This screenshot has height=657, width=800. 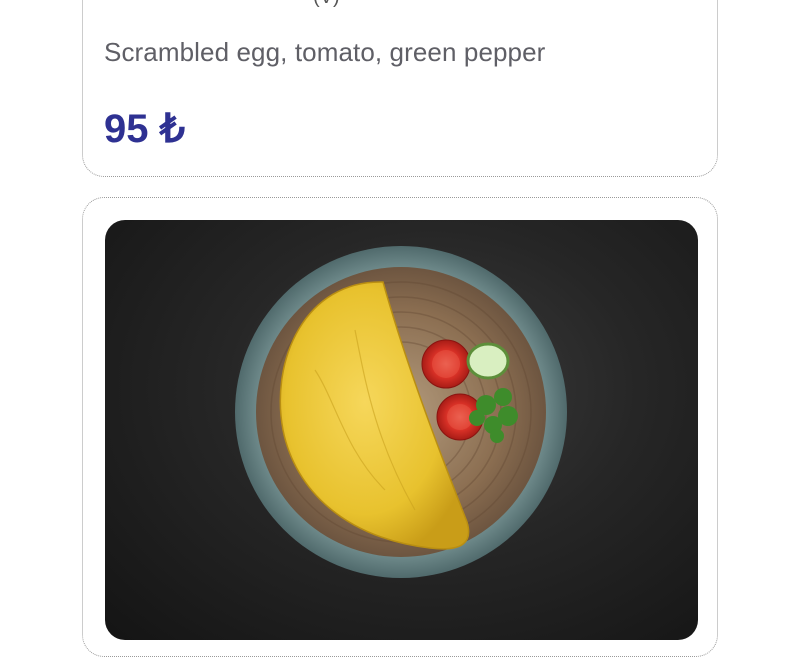 I want to click on menu-item-title: (V), so click(x=326, y=4).